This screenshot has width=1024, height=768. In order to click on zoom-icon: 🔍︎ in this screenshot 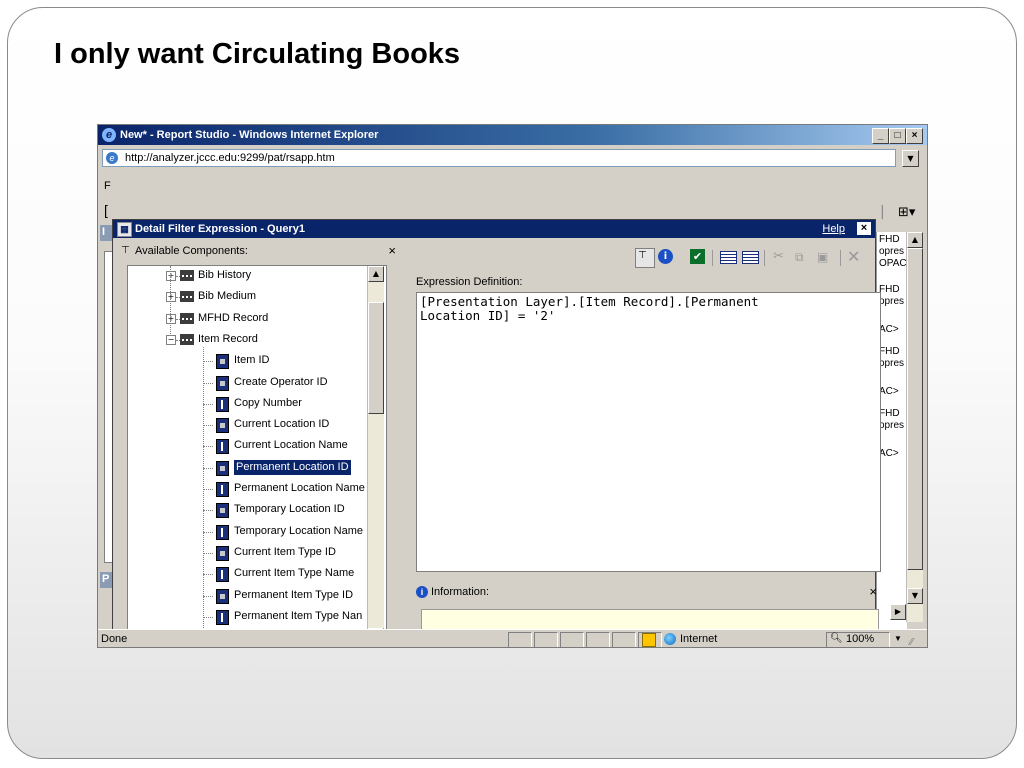, I will do `click(836, 638)`.